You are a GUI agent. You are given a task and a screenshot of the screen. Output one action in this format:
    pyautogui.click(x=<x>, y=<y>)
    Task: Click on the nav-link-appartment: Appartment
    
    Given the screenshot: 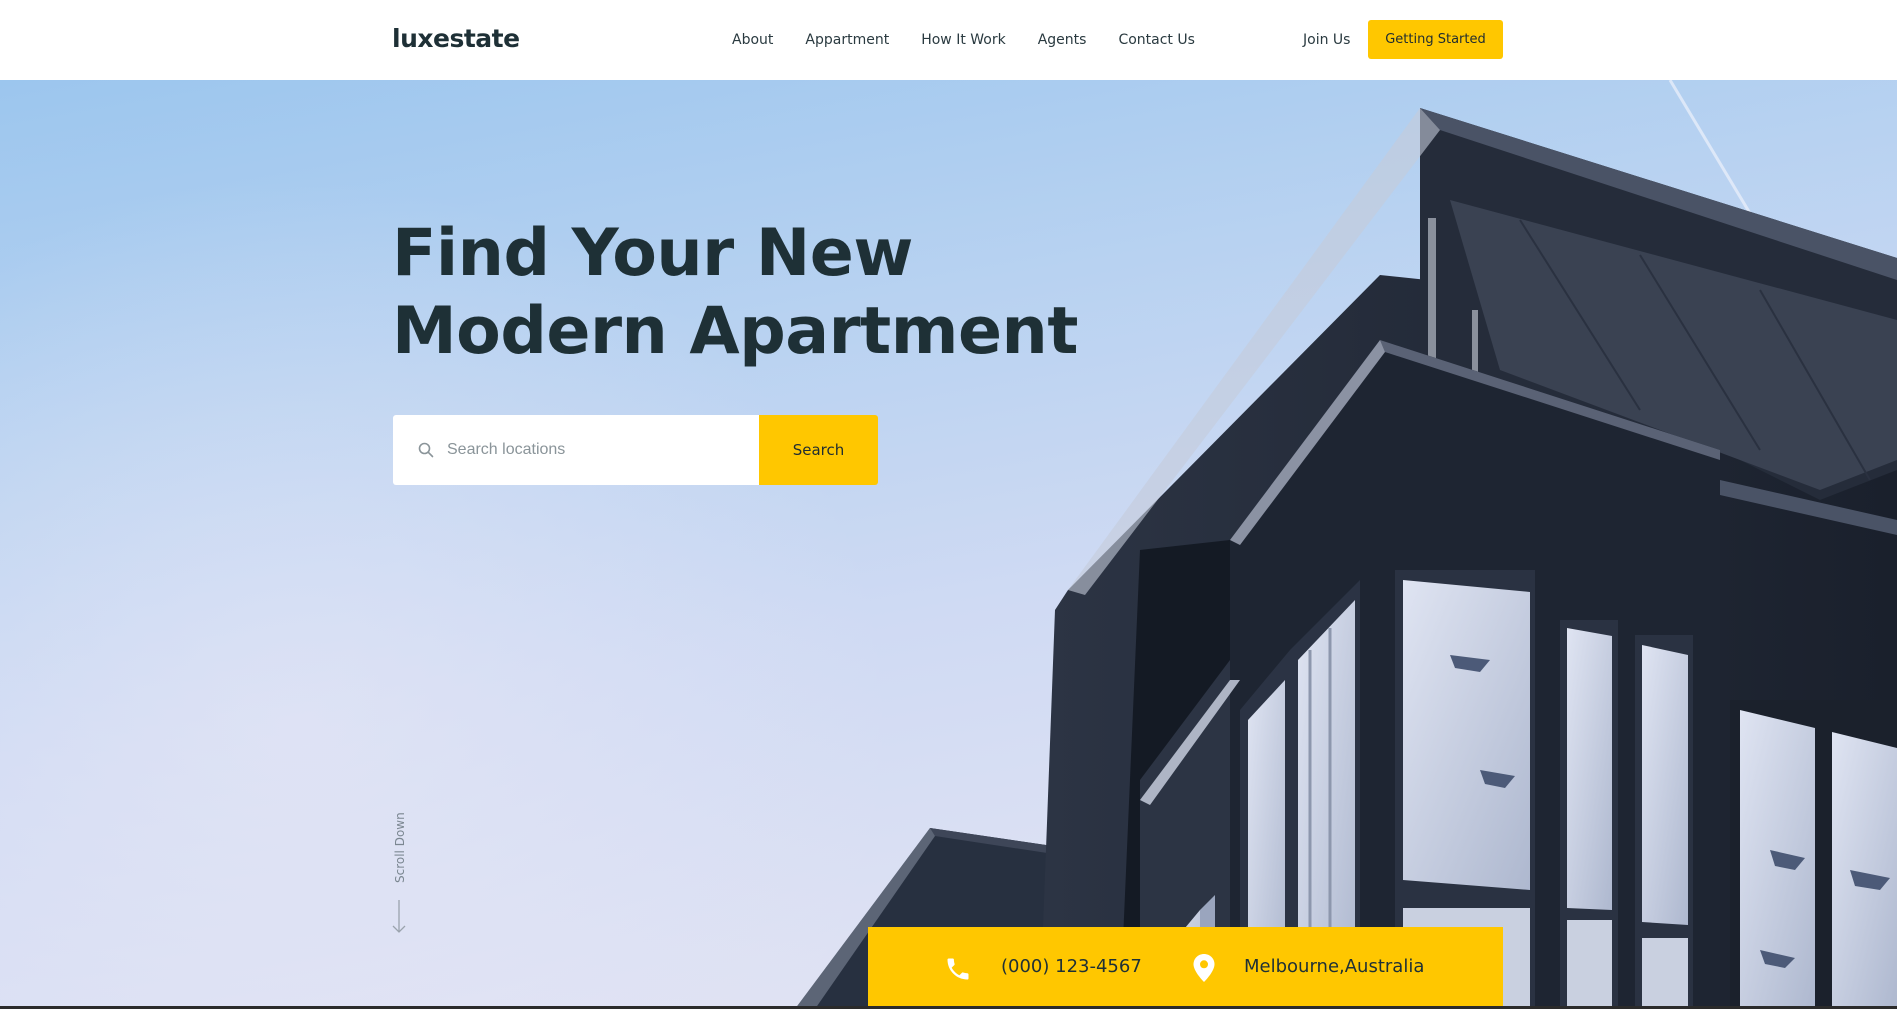 What is the action you would take?
    pyautogui.click(x=847, y=40)
    